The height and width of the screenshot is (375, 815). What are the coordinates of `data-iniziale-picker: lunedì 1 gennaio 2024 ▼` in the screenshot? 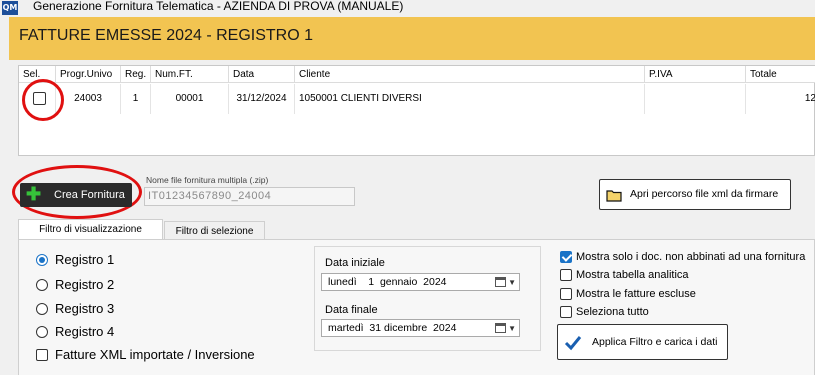 It's located at (420, 282).